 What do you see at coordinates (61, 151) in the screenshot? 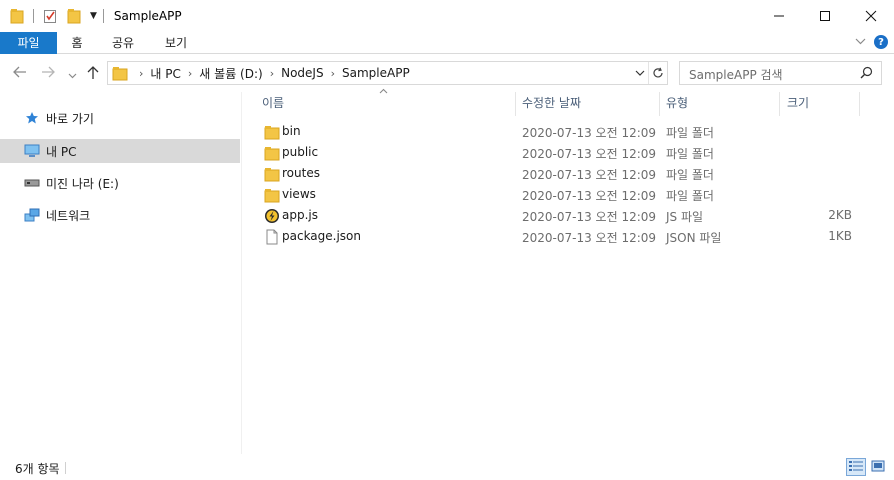
I see `nav-item-label: 내 PC` at bounding box center [61, 151].